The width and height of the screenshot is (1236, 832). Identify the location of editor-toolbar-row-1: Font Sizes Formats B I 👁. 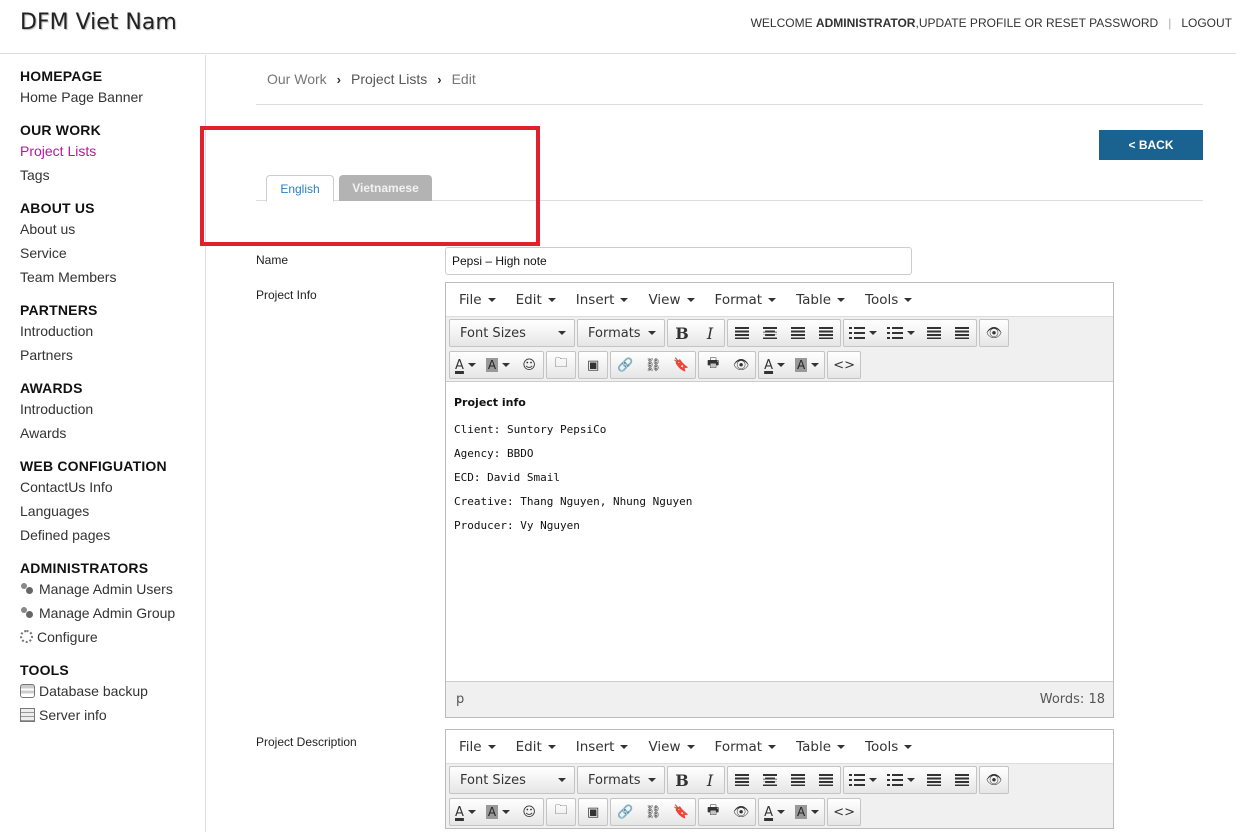
(779, 780).